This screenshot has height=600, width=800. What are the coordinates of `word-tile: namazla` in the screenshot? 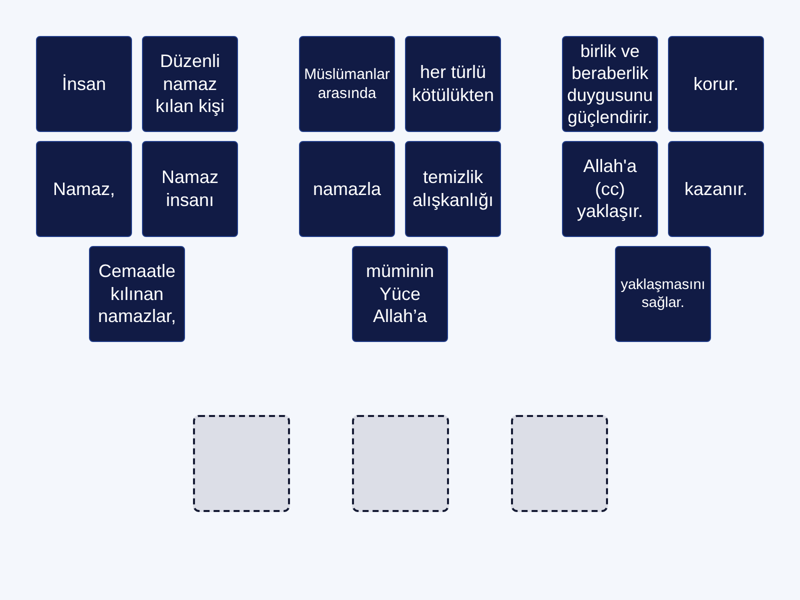 It's located at (347, 189).